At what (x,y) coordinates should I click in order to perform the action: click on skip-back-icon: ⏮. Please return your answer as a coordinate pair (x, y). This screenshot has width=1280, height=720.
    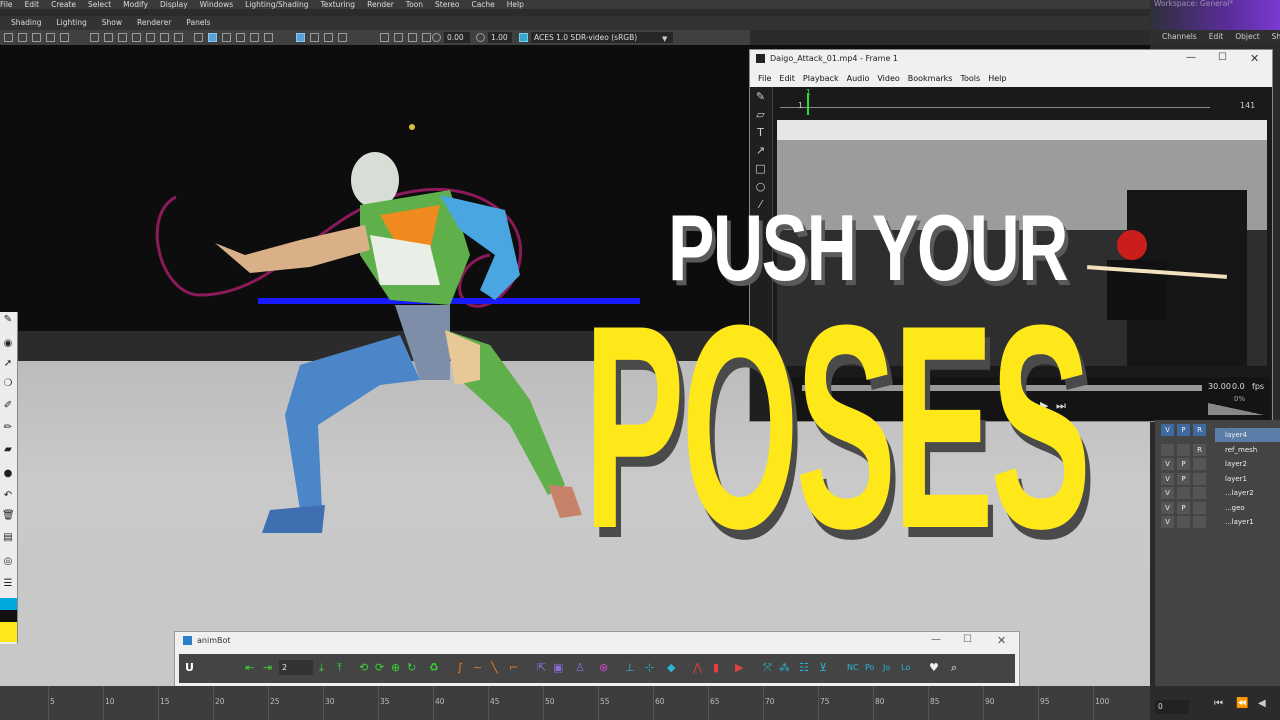
    Looking at the image, I should click on (1218, 703).